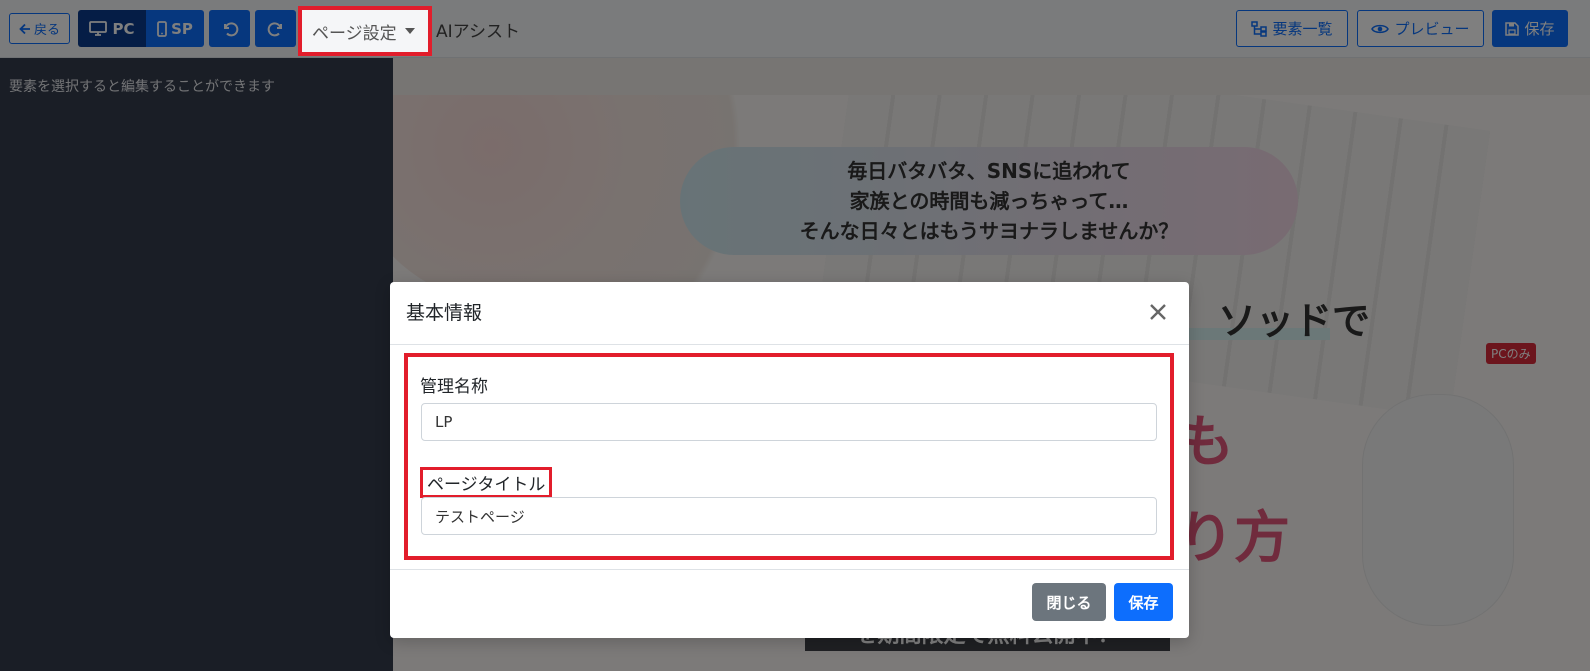  I want to click on save-button: 保存, so click(1143, 602).